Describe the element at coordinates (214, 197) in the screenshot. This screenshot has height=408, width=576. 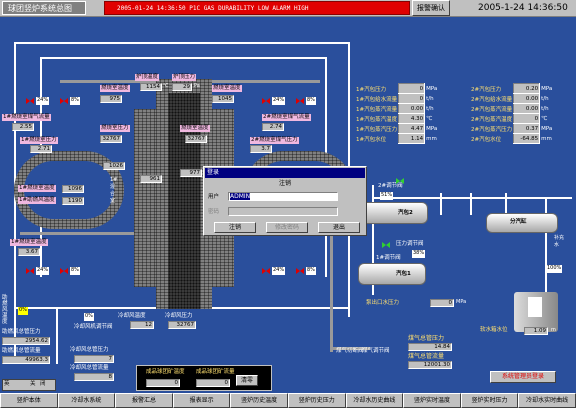
I see `user-label: 用户` at that location.